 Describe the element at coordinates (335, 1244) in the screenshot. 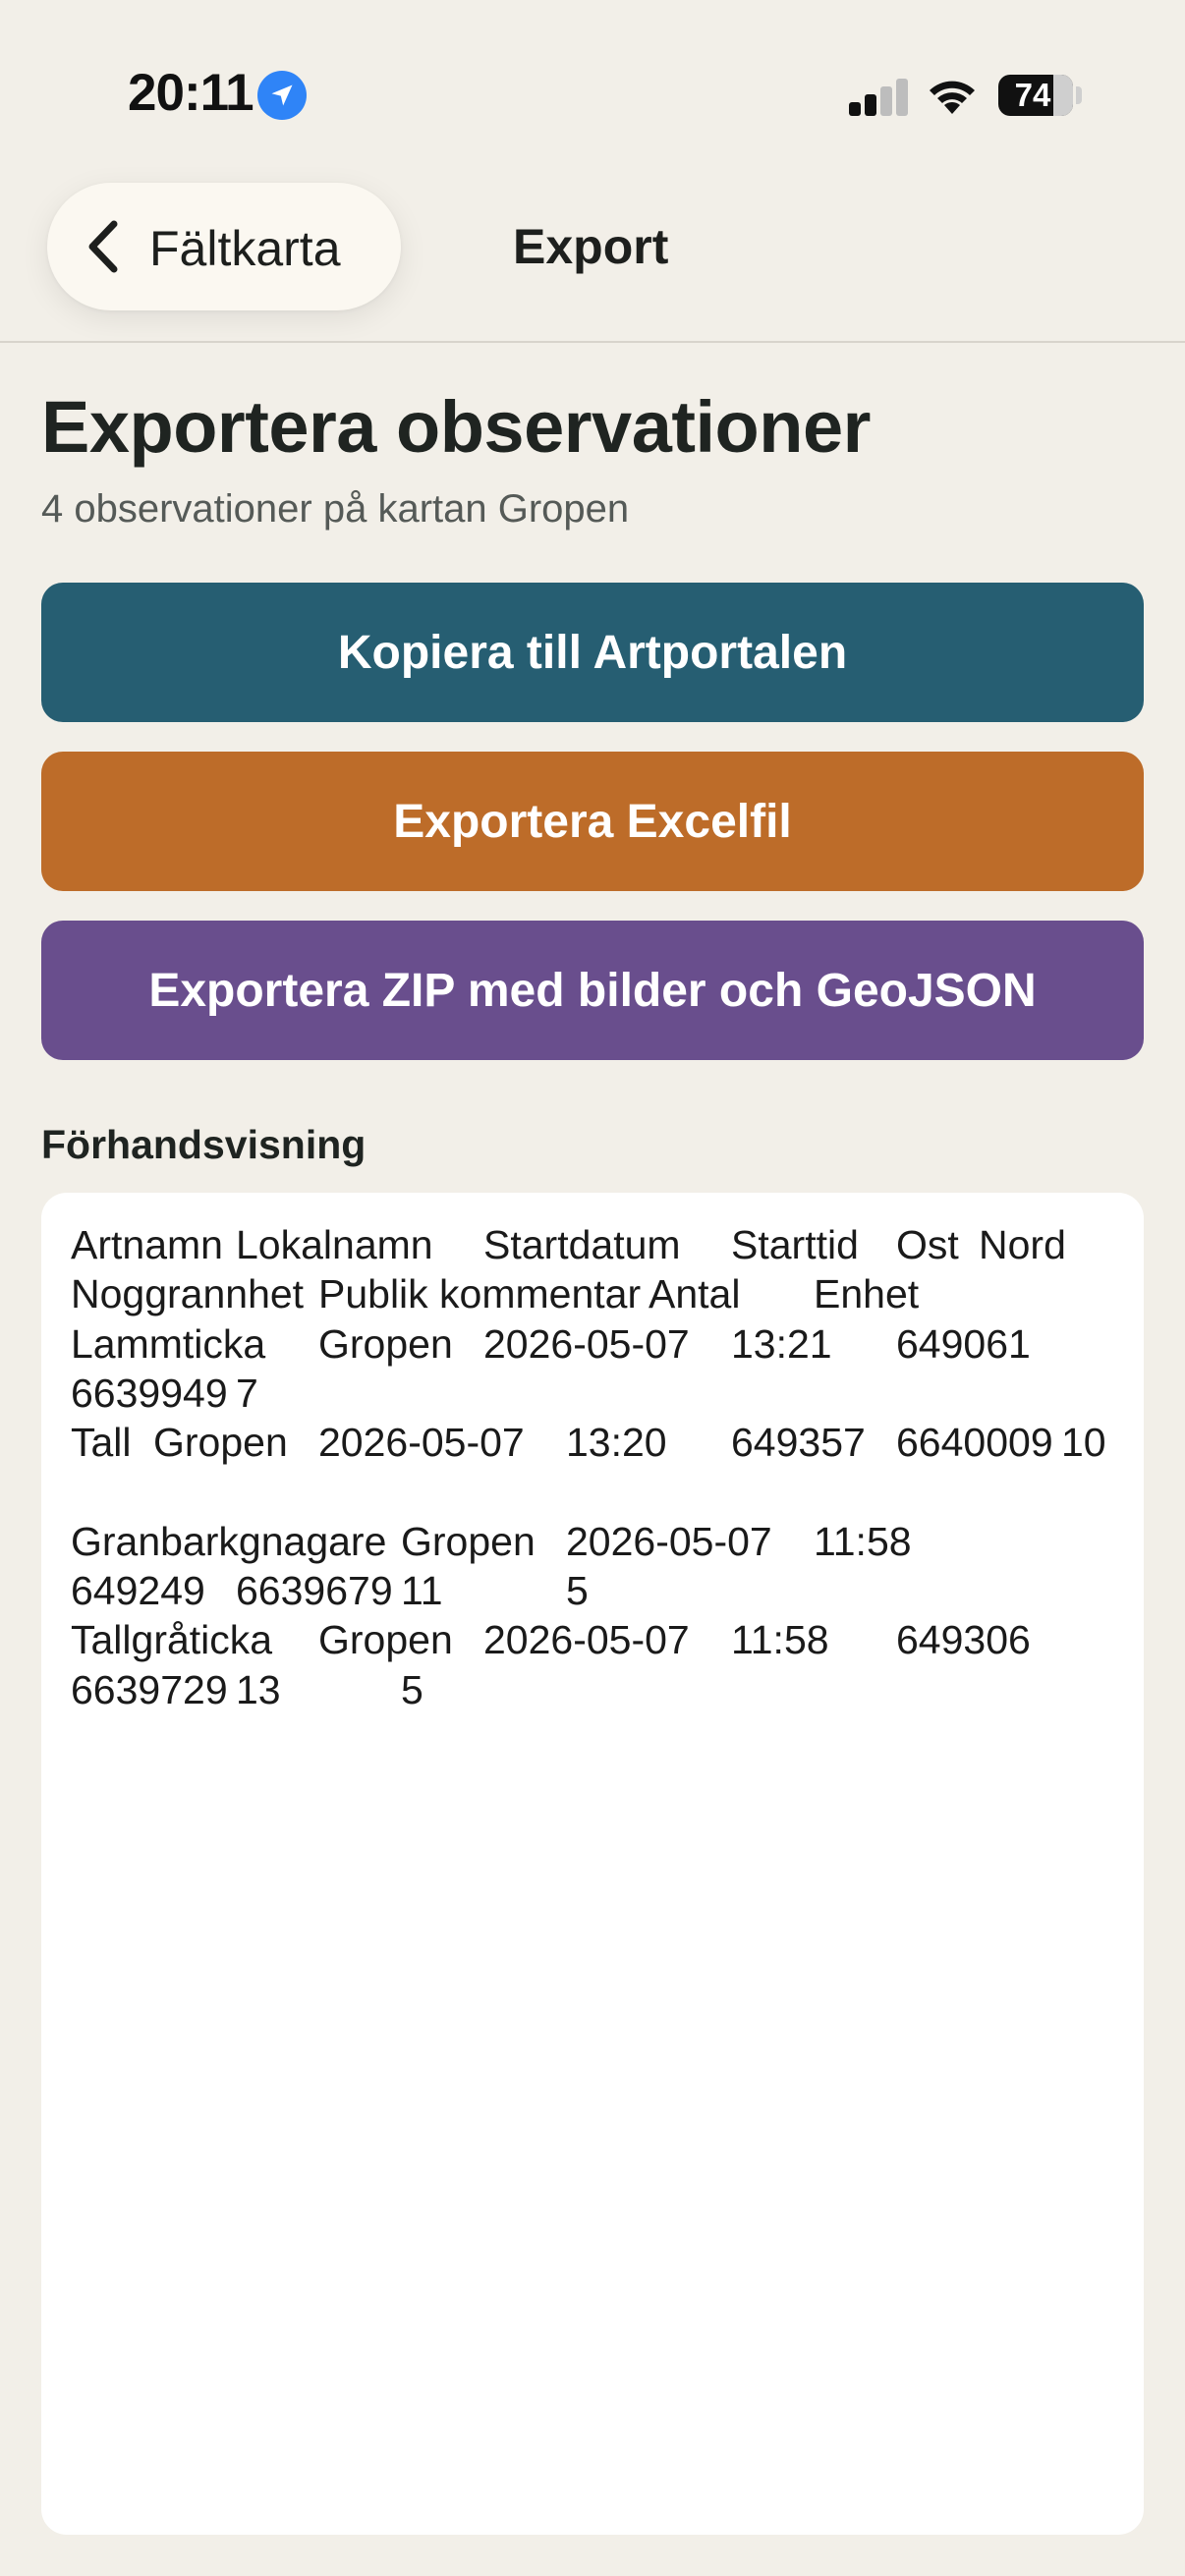

I see `preview-cell: Lokalnamn` at that location.